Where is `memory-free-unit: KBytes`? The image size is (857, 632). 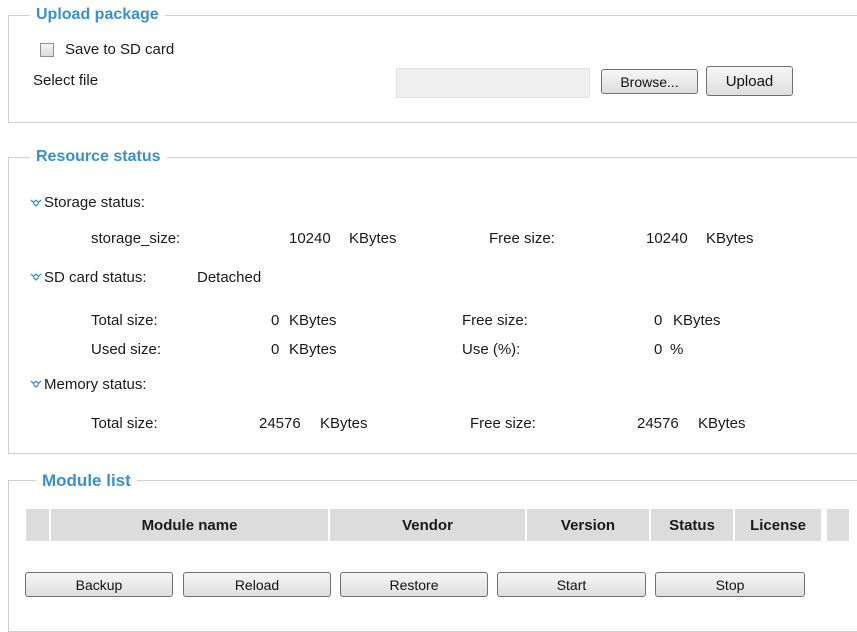
memory-free-unit: KBytes is located at coordinates (722, 423).